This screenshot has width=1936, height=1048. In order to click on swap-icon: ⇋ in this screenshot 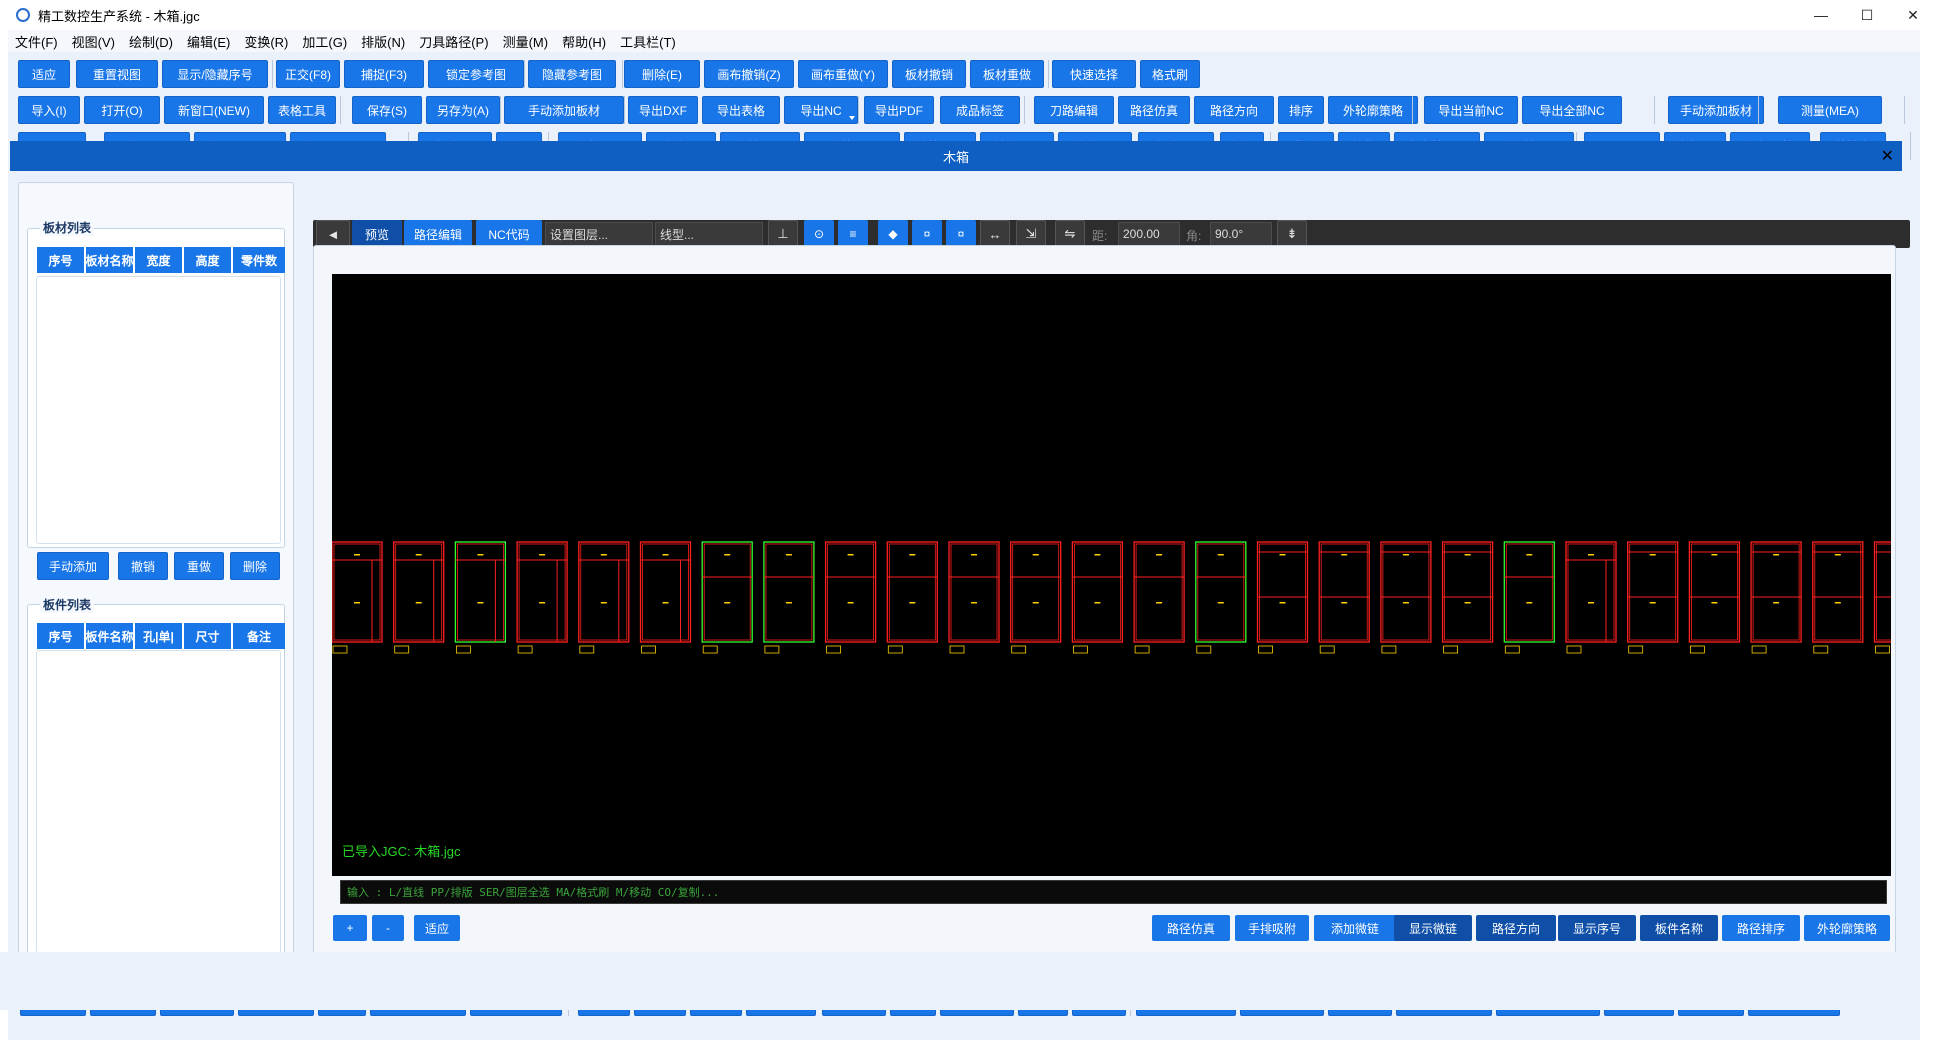, I will do `click(1070, 234)`.